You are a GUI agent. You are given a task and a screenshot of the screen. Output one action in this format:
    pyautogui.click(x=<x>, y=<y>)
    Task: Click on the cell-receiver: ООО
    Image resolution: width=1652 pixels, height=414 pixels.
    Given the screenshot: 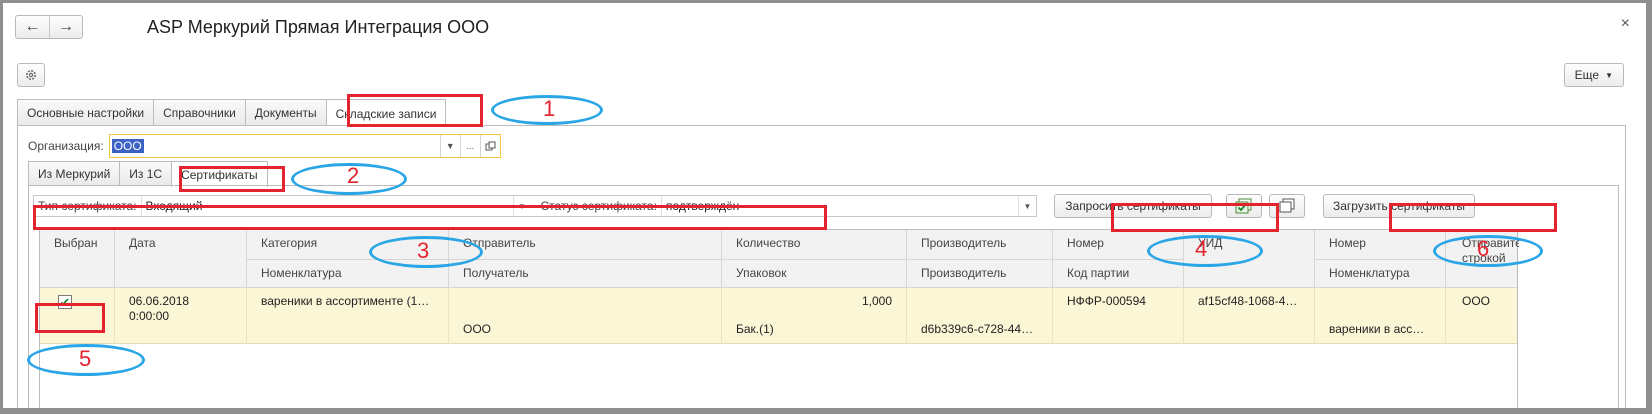 What is the action you would take?
    pyautogui.click(x=584, y=330)
    